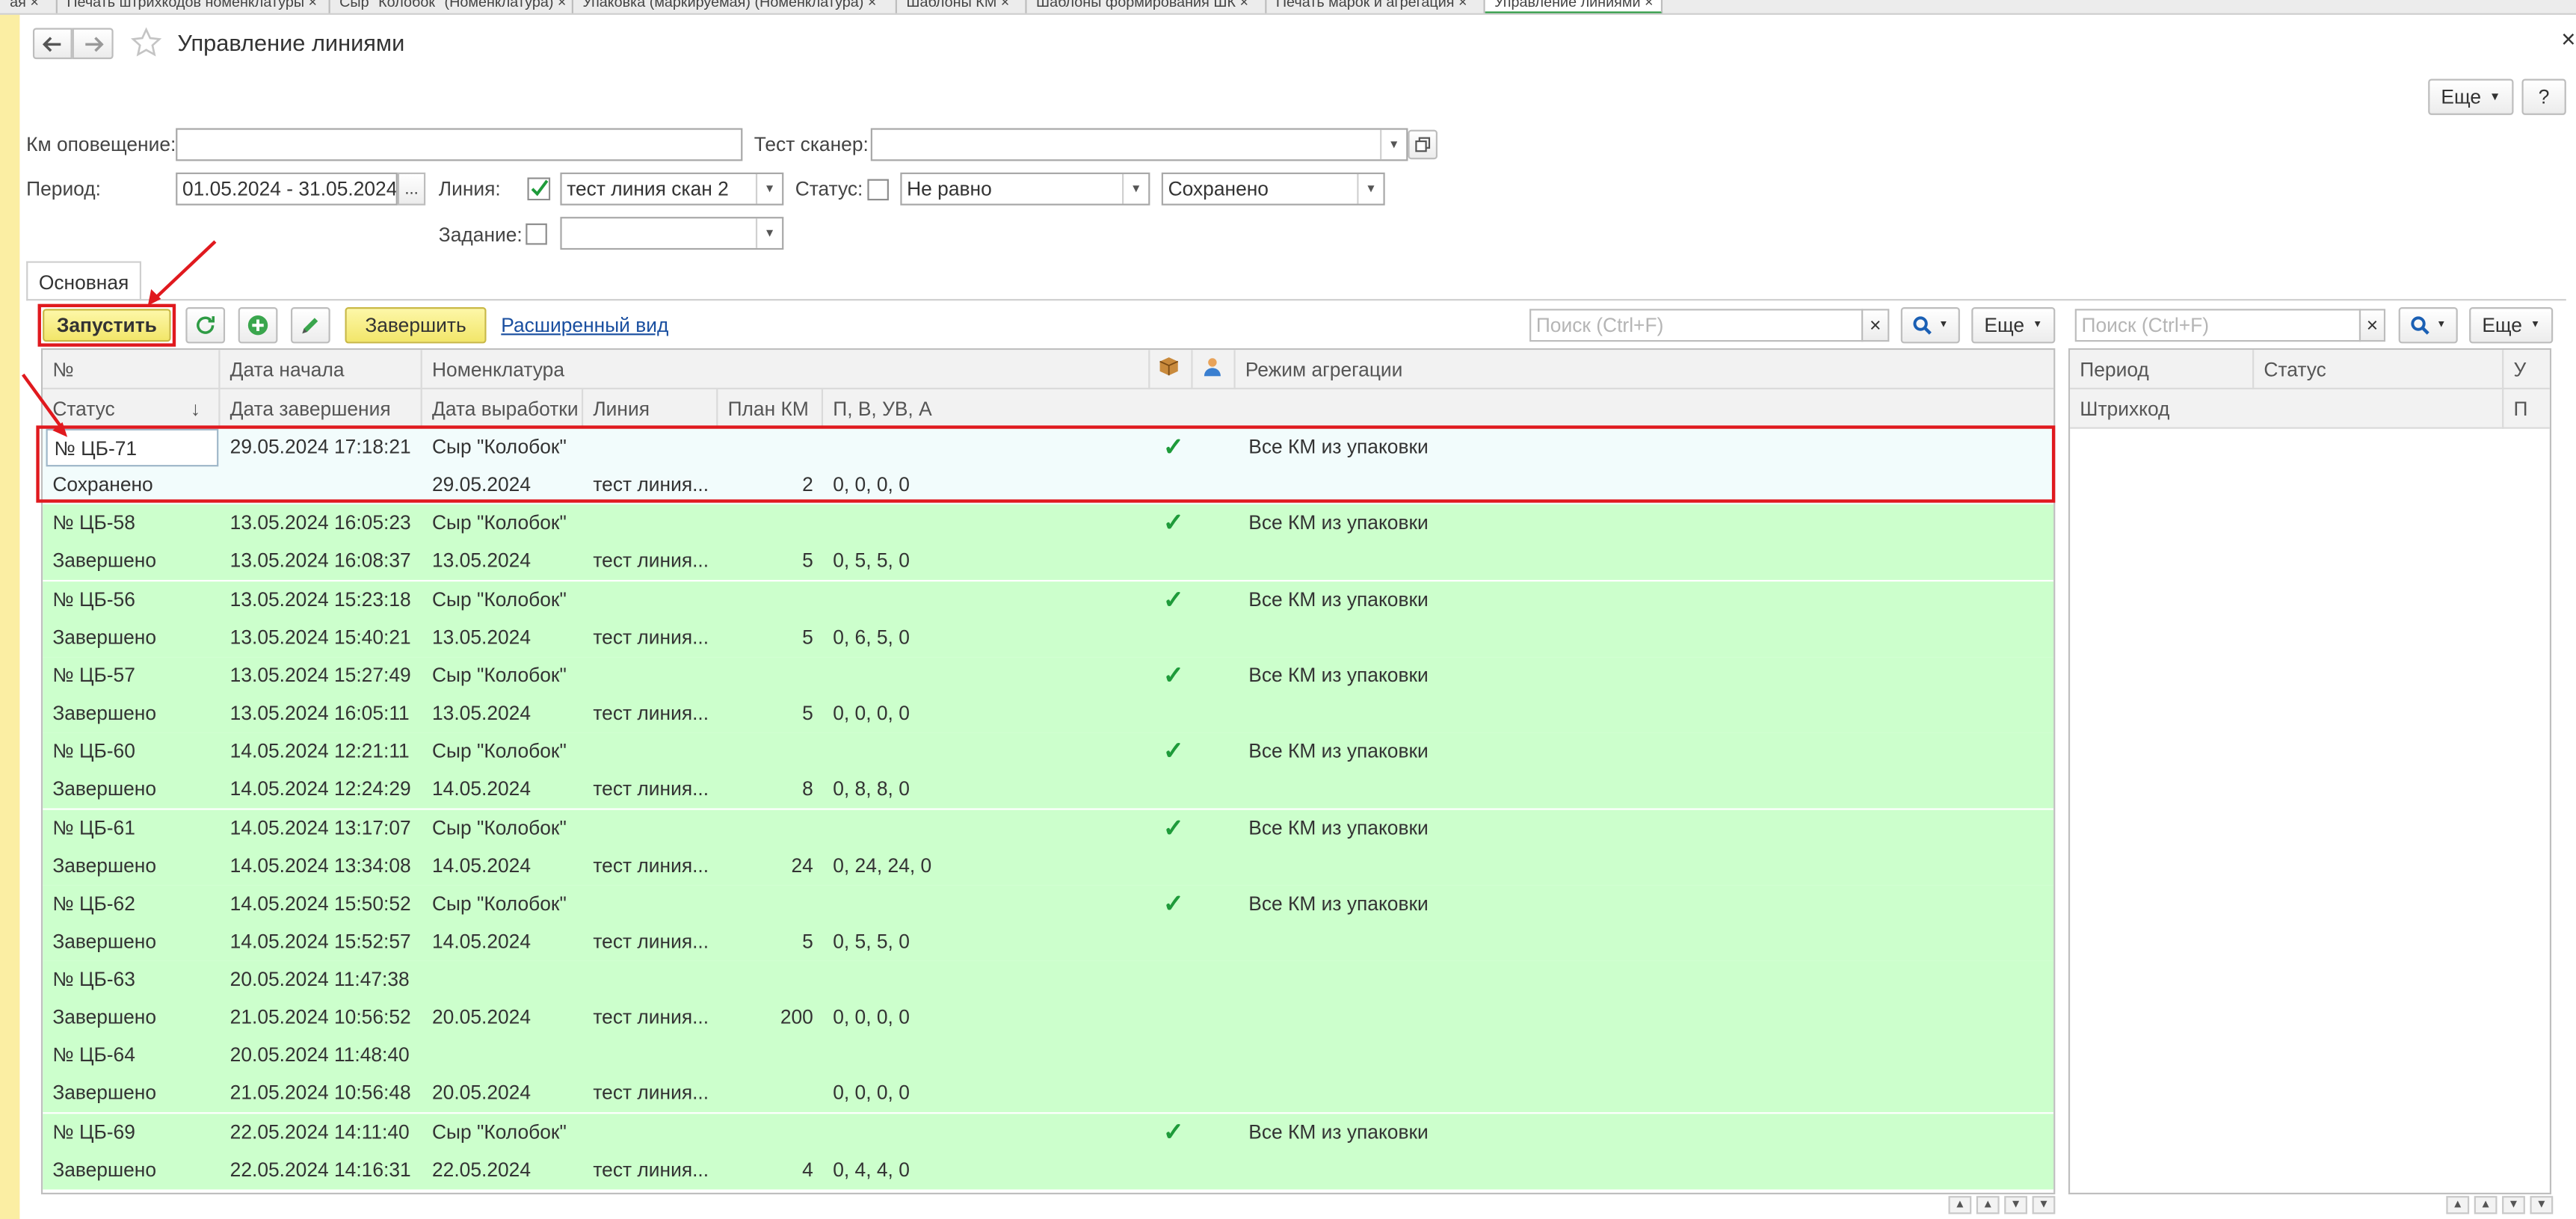 The height and width of the screenshot is (1219, 2576). Describe the element at coordinates (29, 6) in the screenshot. I see `open-tab: ая ×` at that location.